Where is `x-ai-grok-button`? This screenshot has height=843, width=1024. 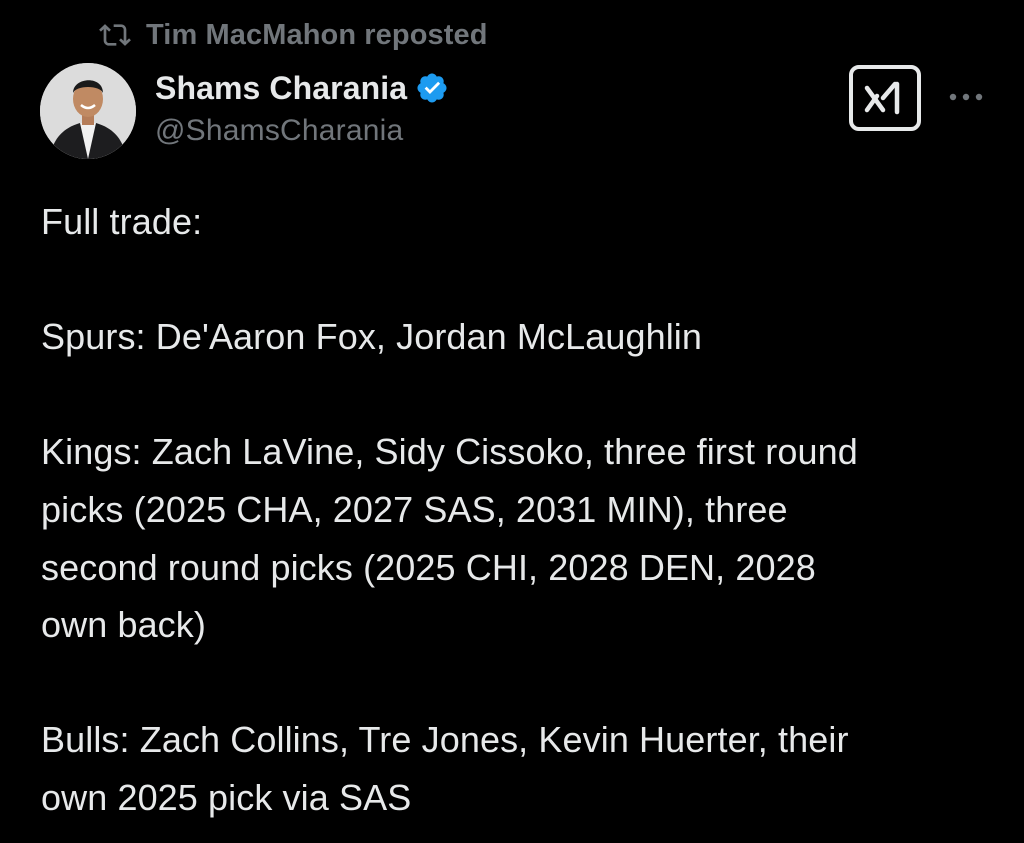 x-ai-grok-button is located at coordinates (885, 98).